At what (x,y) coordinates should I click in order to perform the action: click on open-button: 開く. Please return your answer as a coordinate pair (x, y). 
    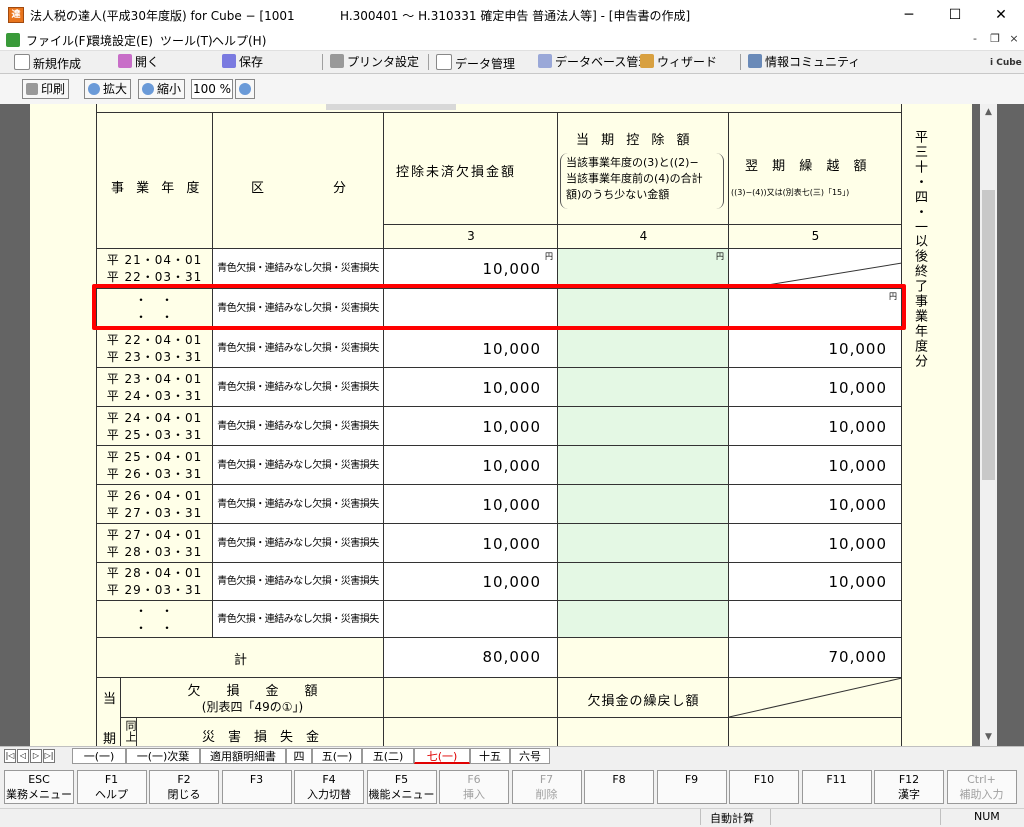
    Looking at the image, I should click on (138, 62).